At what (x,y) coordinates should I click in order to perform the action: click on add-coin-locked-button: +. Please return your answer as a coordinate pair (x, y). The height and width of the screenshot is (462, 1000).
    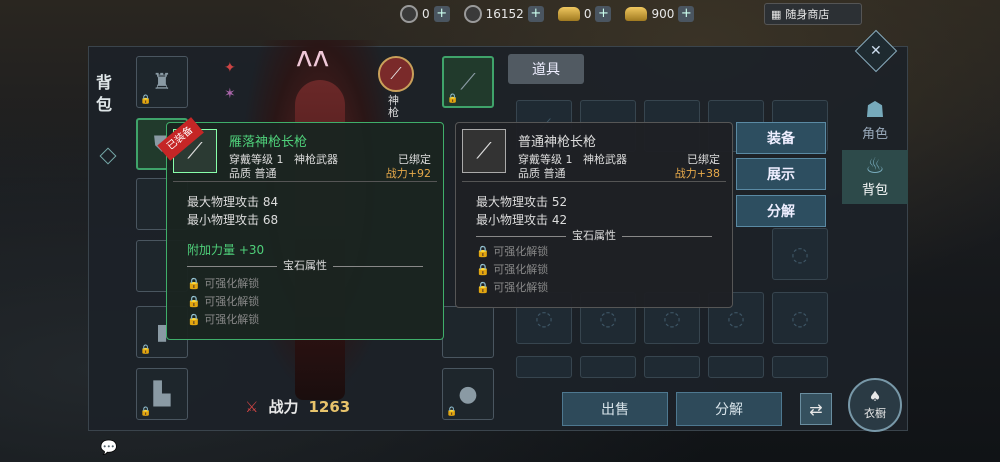
    Looking at the image, I should click on (535, 14).